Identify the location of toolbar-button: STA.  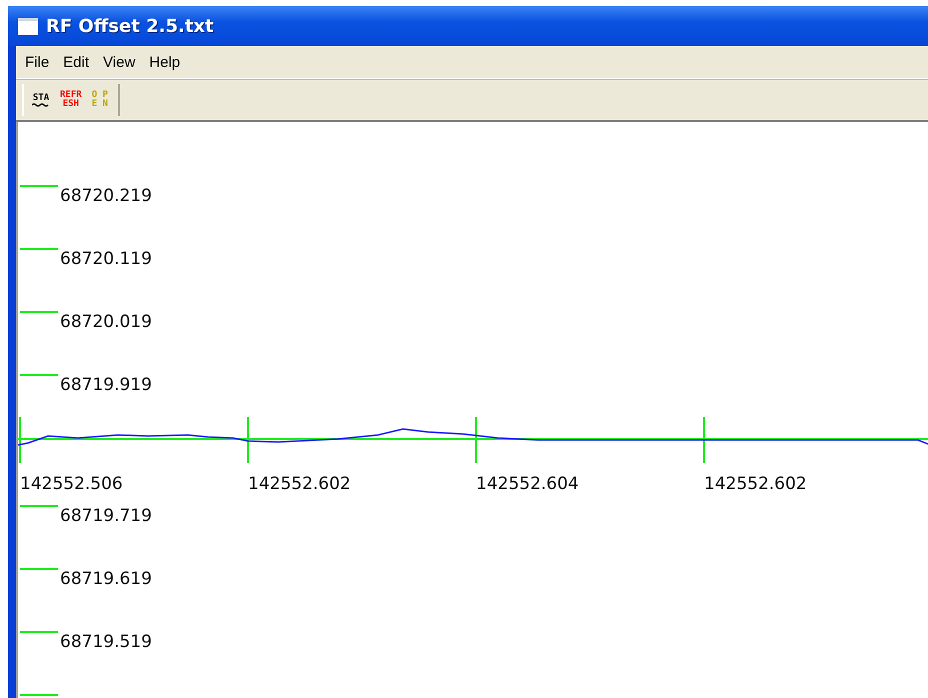
(41, 100).